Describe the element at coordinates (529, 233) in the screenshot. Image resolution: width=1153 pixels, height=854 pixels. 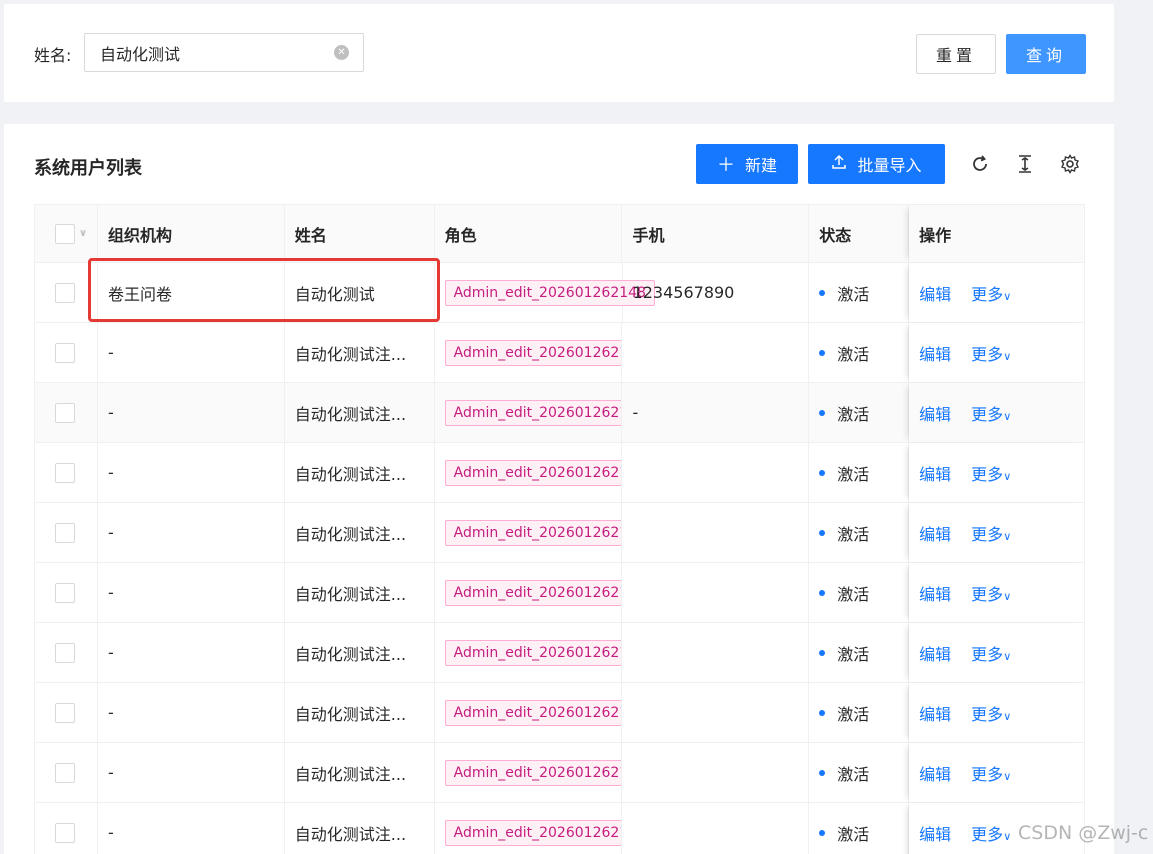
I see `header-role: 角色` at that location.